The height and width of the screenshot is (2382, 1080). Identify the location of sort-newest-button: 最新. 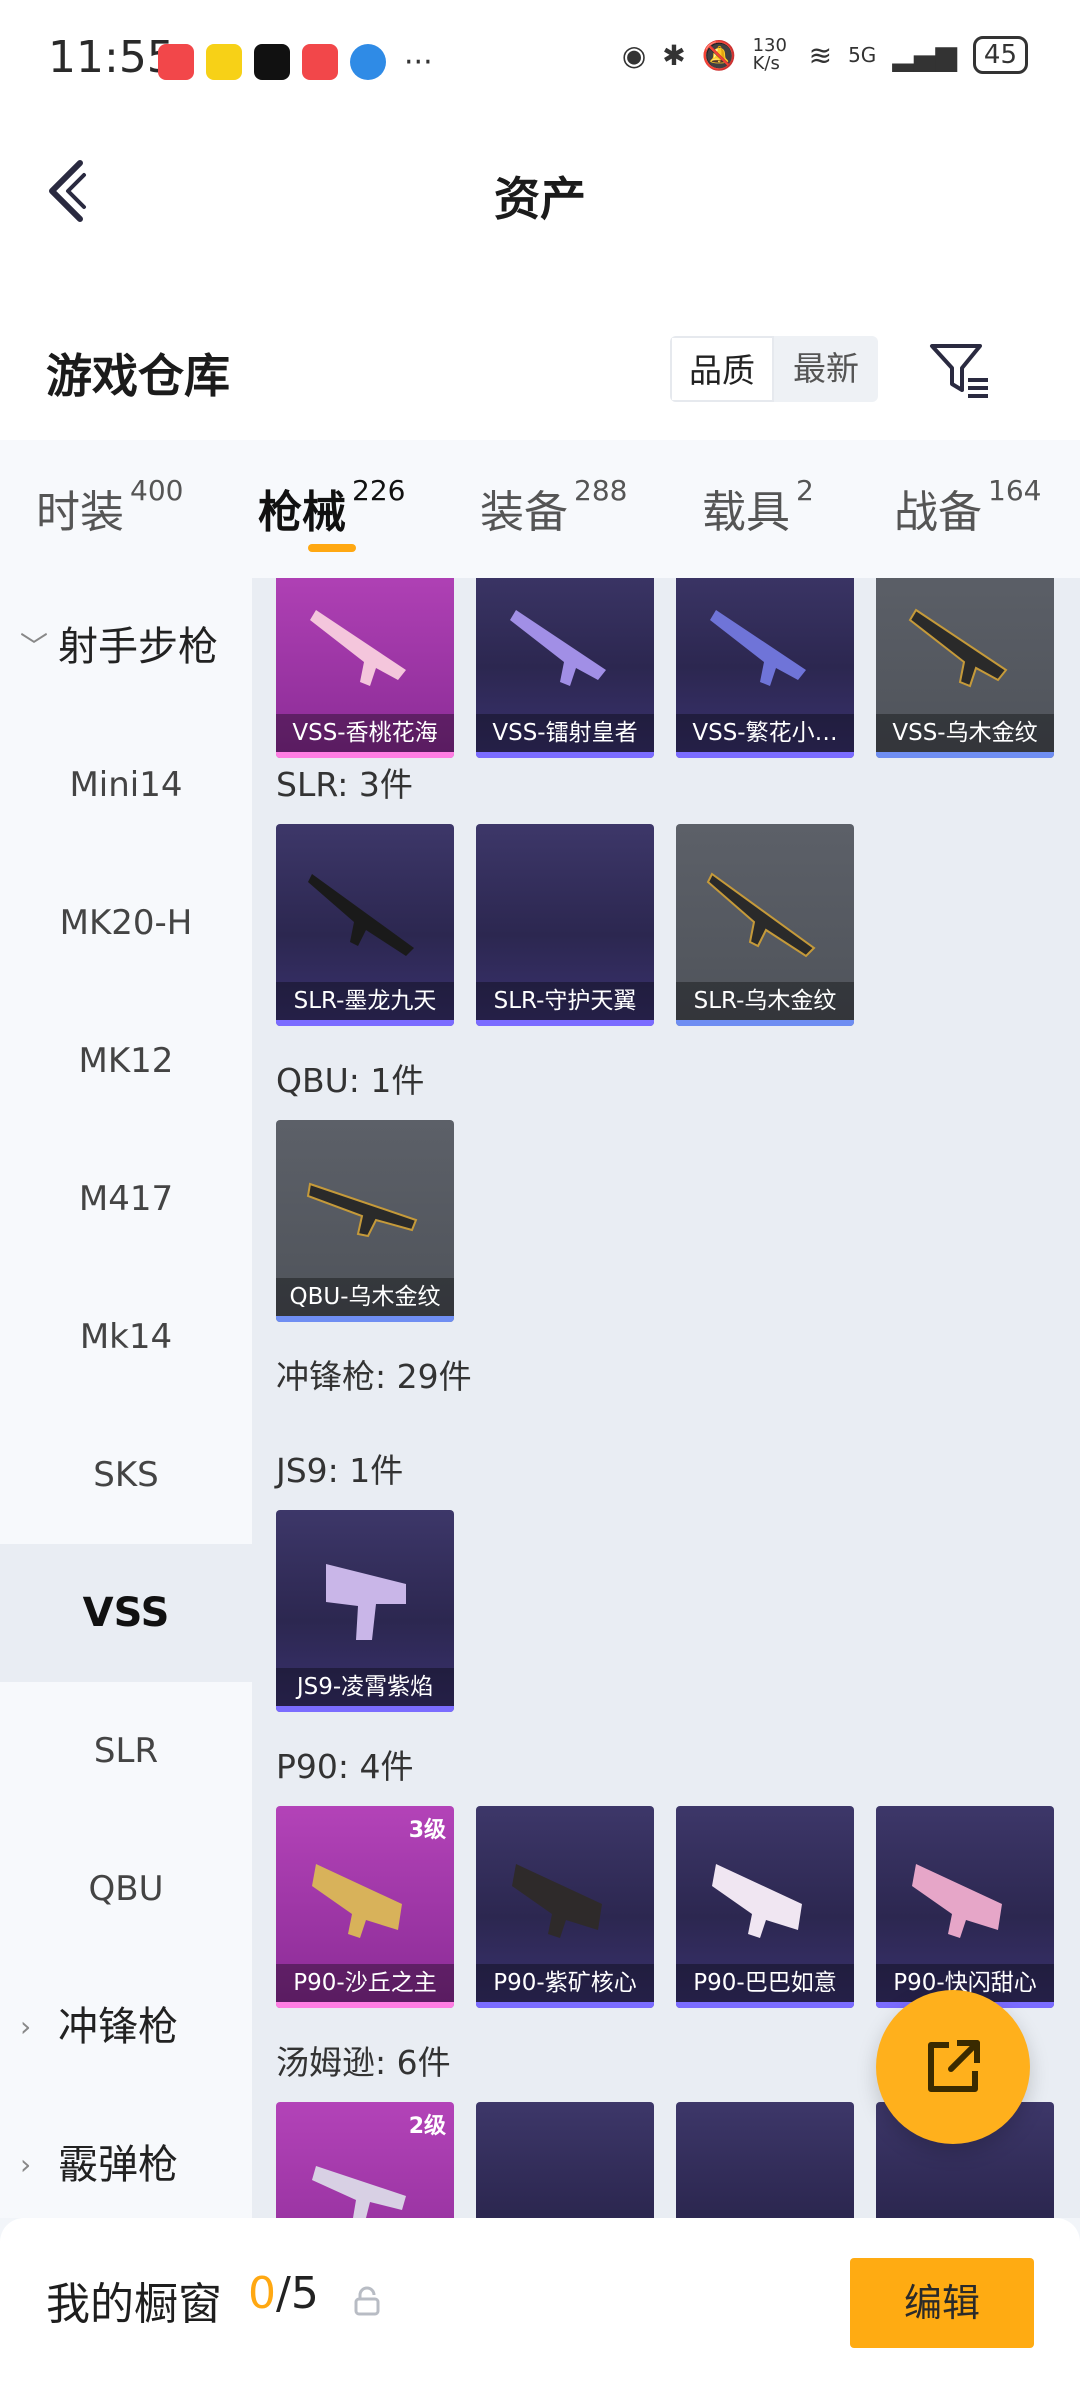
(826, 369).